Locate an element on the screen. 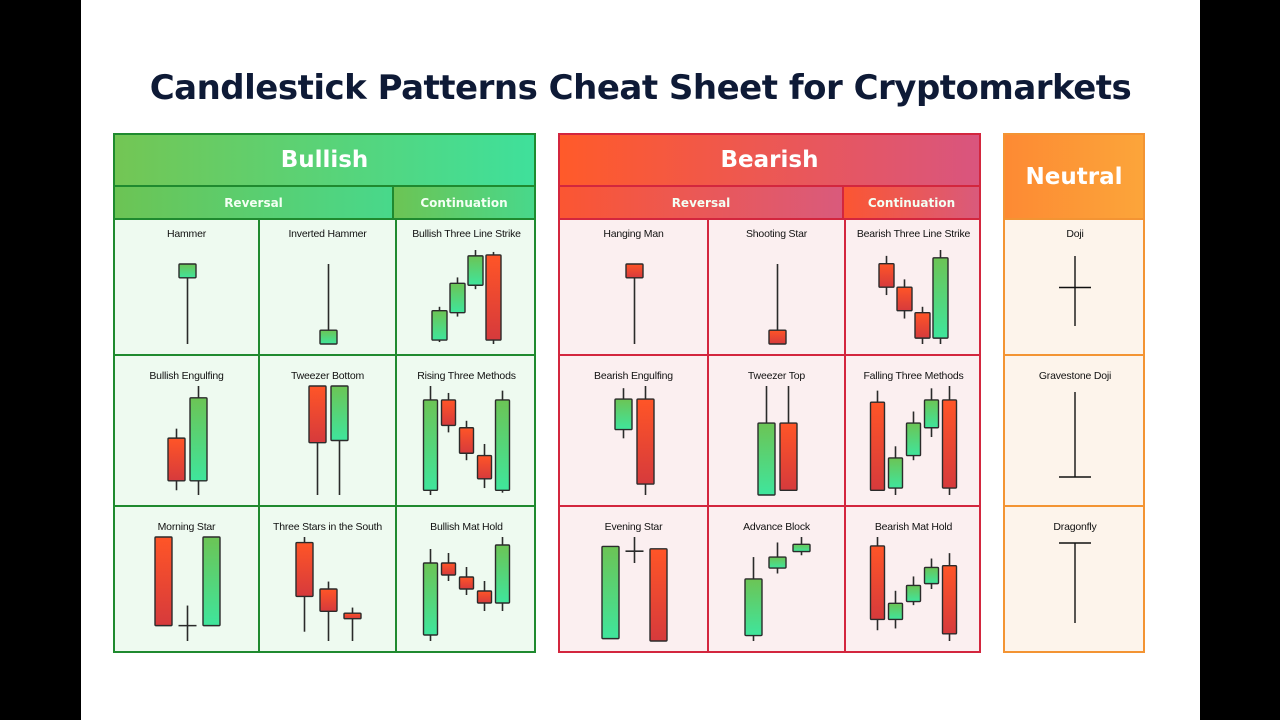 The image size is (1280, 720). pattern-diagram-bullish-mat-hold is located at coordinates (466, 589).